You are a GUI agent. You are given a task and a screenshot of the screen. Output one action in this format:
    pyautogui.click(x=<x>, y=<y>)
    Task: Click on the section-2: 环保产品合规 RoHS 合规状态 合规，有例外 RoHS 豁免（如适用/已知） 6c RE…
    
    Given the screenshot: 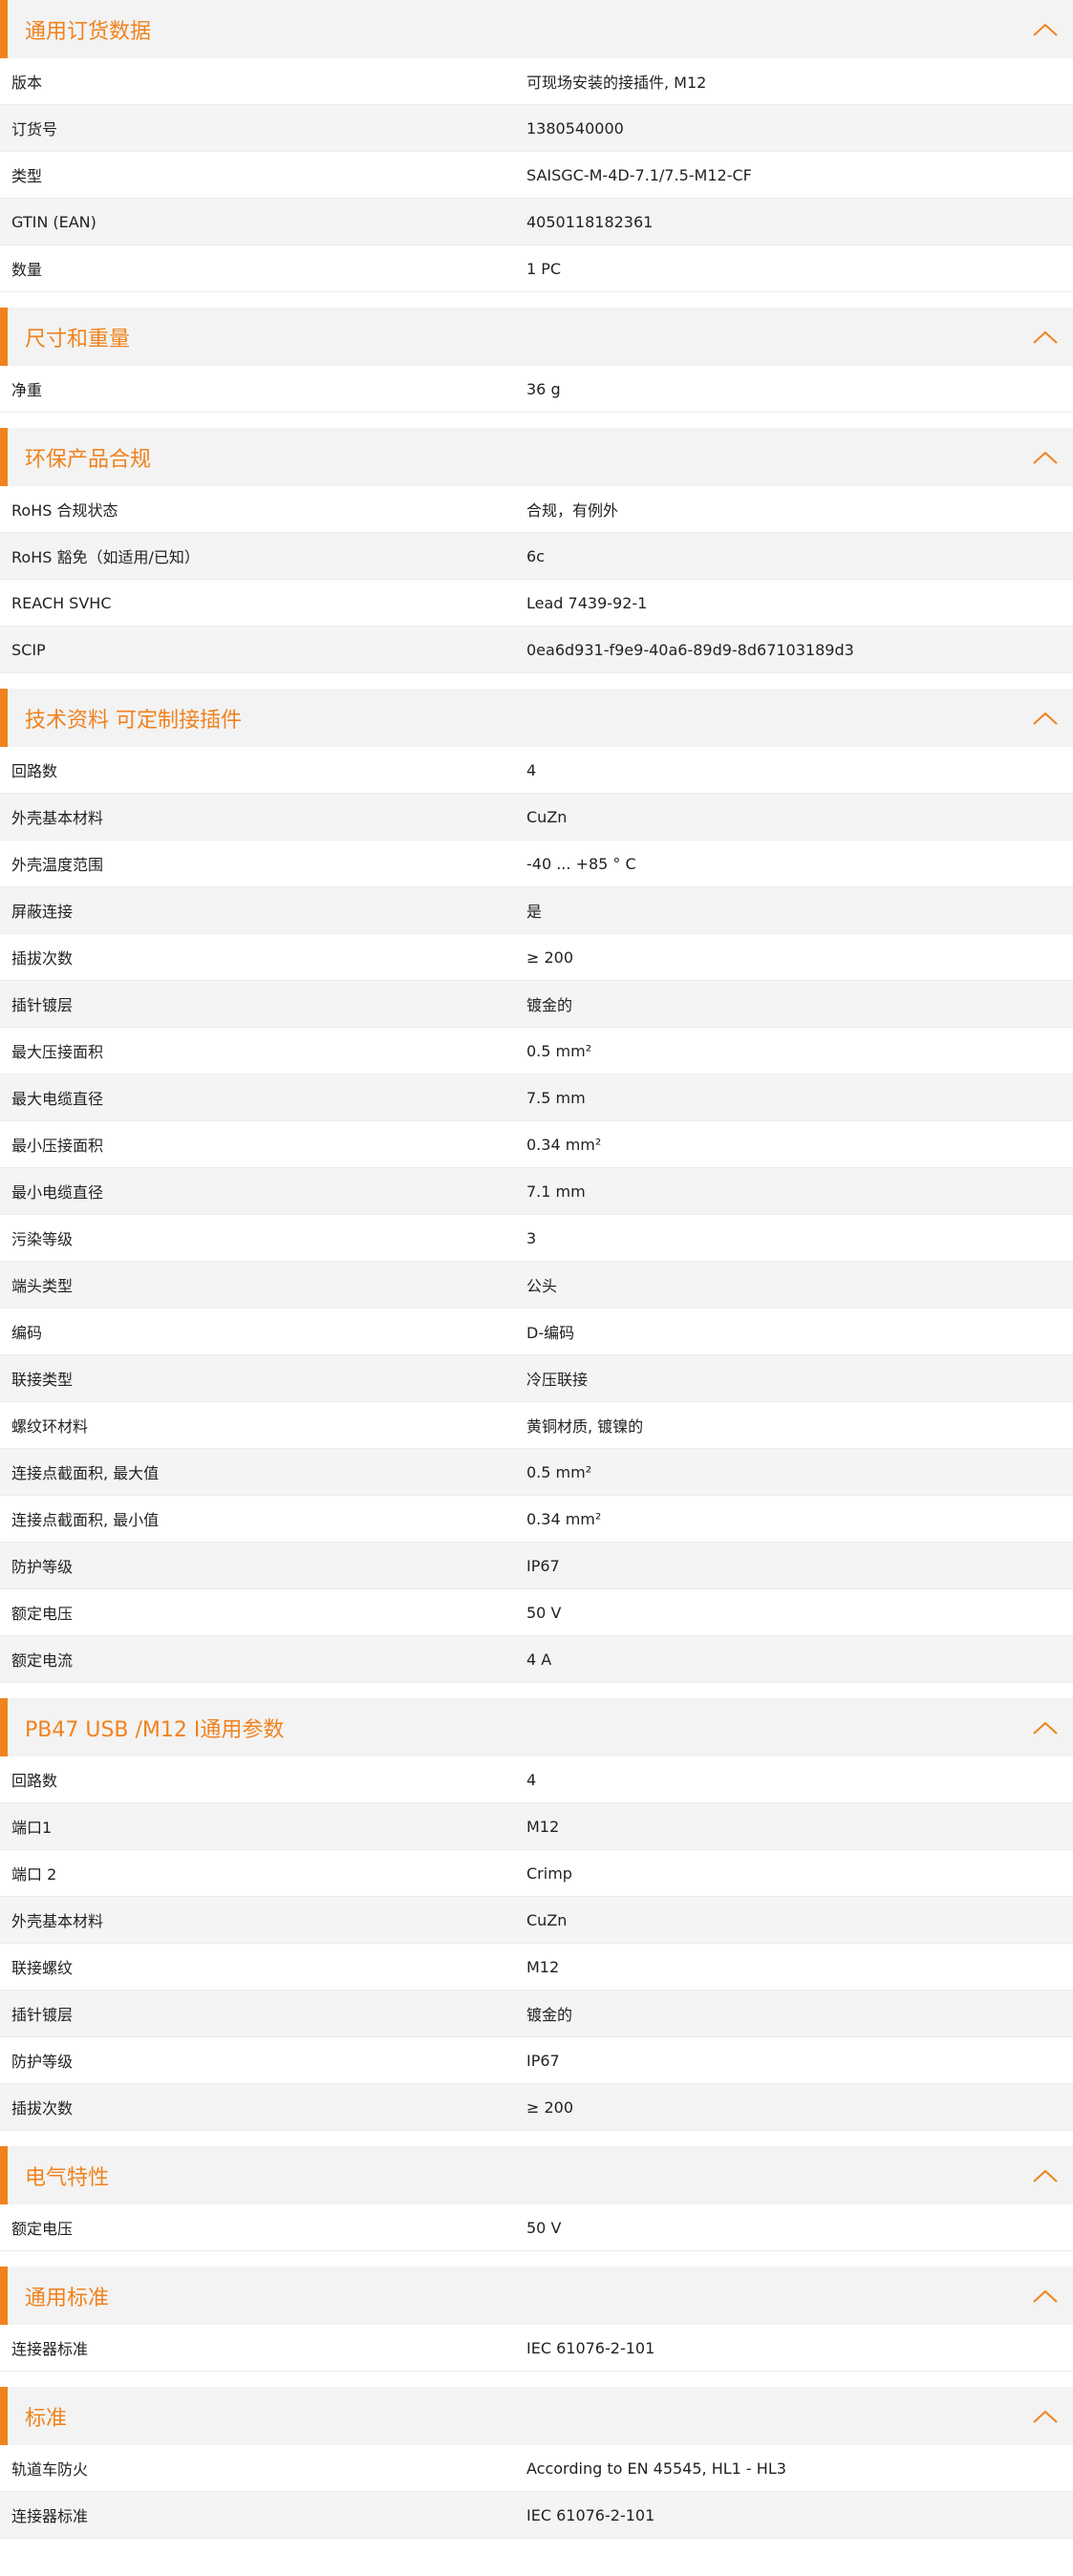 What is the action you would take?
    pyautogui.click(x=536, y=550)
    